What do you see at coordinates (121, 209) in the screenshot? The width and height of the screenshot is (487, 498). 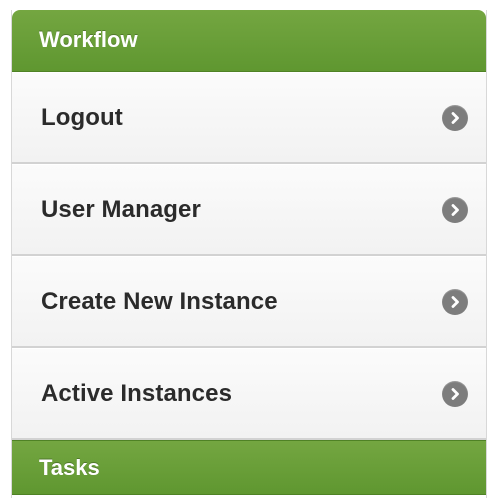 I see `menu-item-label: User Manager` at bounding box center [121, 209].